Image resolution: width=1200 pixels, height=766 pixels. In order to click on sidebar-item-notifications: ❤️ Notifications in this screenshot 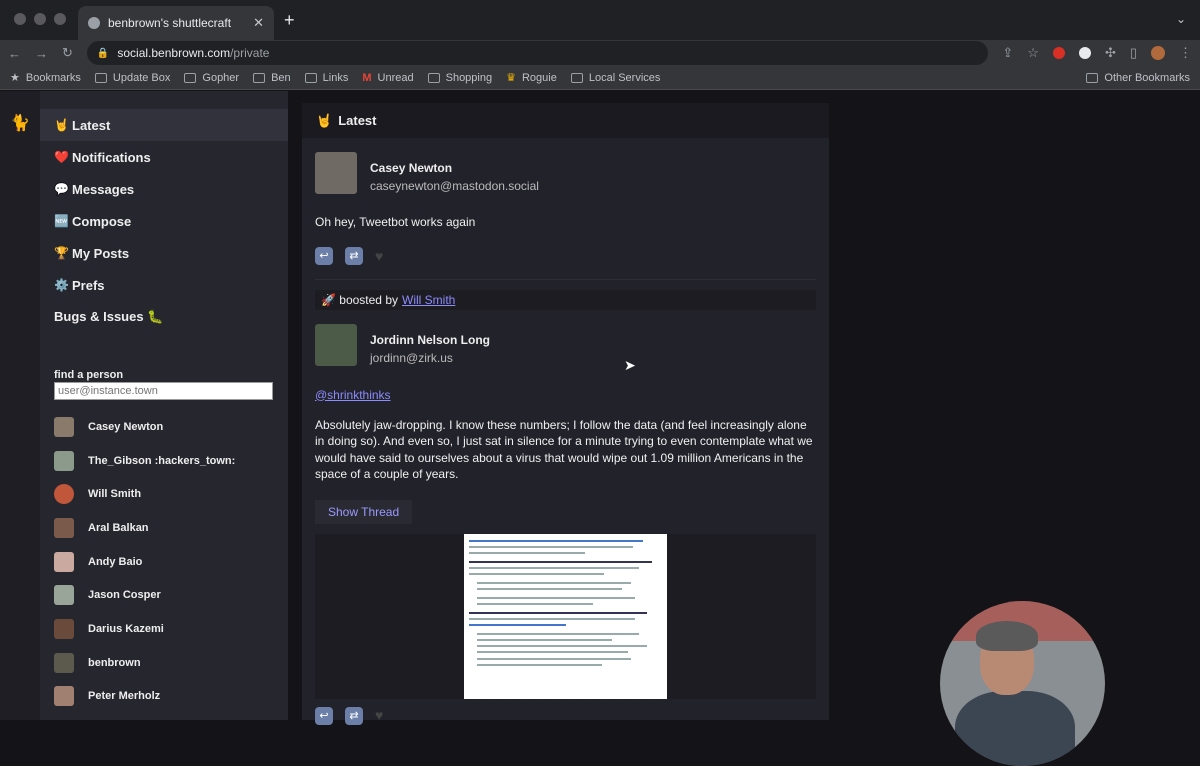, I will do `click(164, 157)`.